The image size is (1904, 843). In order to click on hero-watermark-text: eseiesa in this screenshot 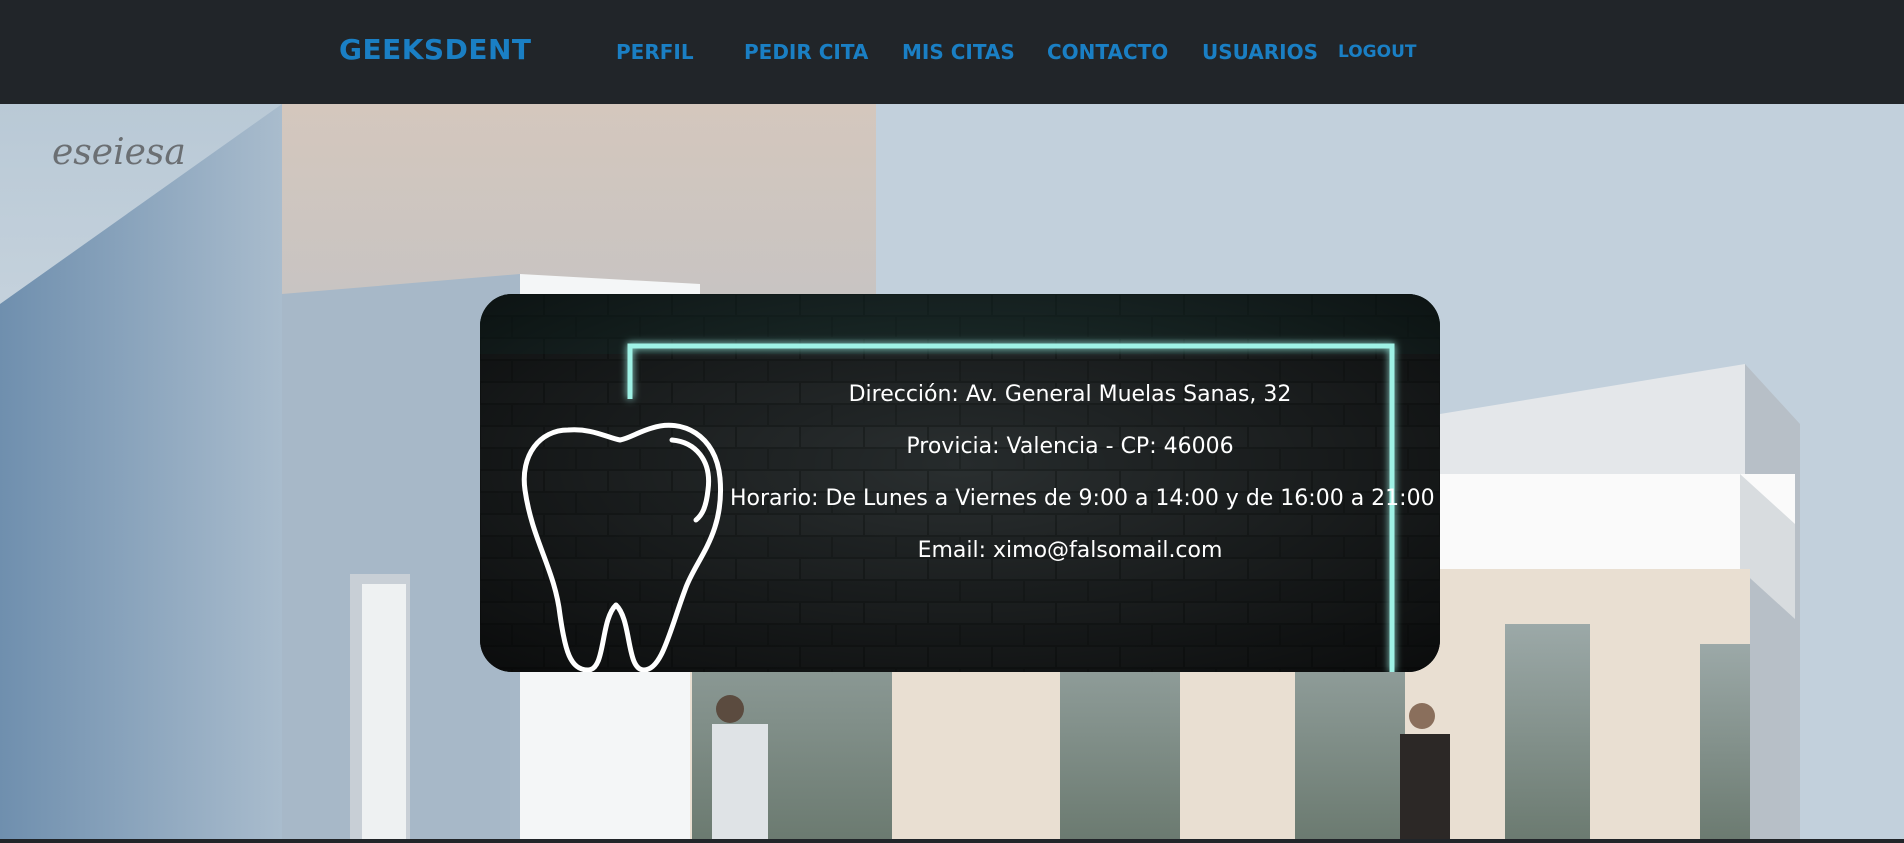, I will do `click(119, 152)`.